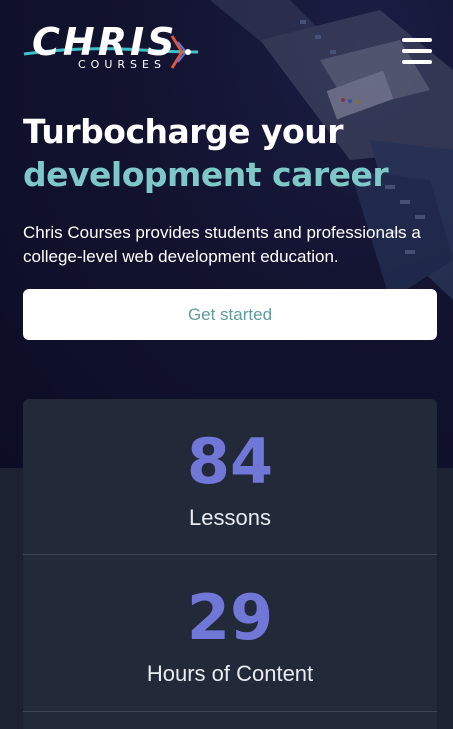 The height and width of the screenshot is (729, 453). I want to click on stat-value: 84, so click(230, 461).